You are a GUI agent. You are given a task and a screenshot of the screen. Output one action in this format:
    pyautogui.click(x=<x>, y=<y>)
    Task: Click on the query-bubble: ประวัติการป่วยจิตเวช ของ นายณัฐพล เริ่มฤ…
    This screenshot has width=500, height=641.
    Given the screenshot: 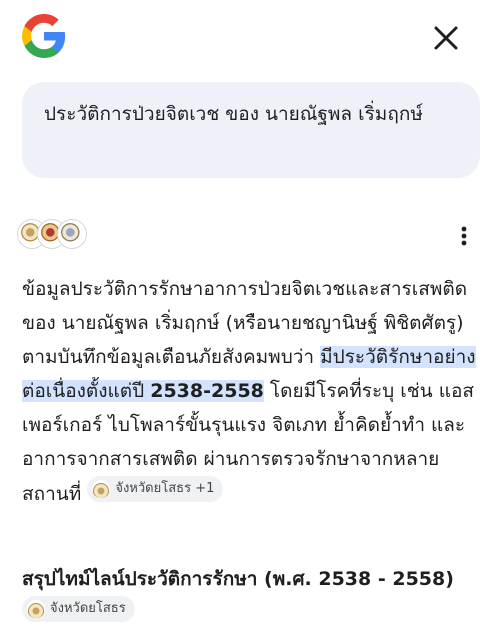 What is the action you would take?
    pyautogui.click(x=251, y=130)
    